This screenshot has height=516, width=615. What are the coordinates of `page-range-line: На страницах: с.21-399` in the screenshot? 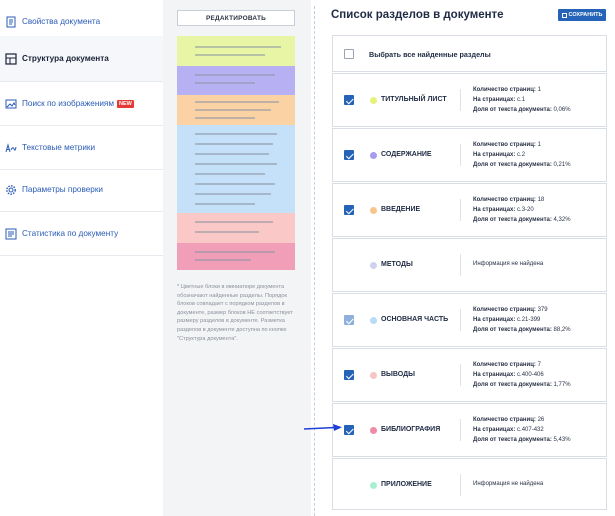 It's located at (507, 320).